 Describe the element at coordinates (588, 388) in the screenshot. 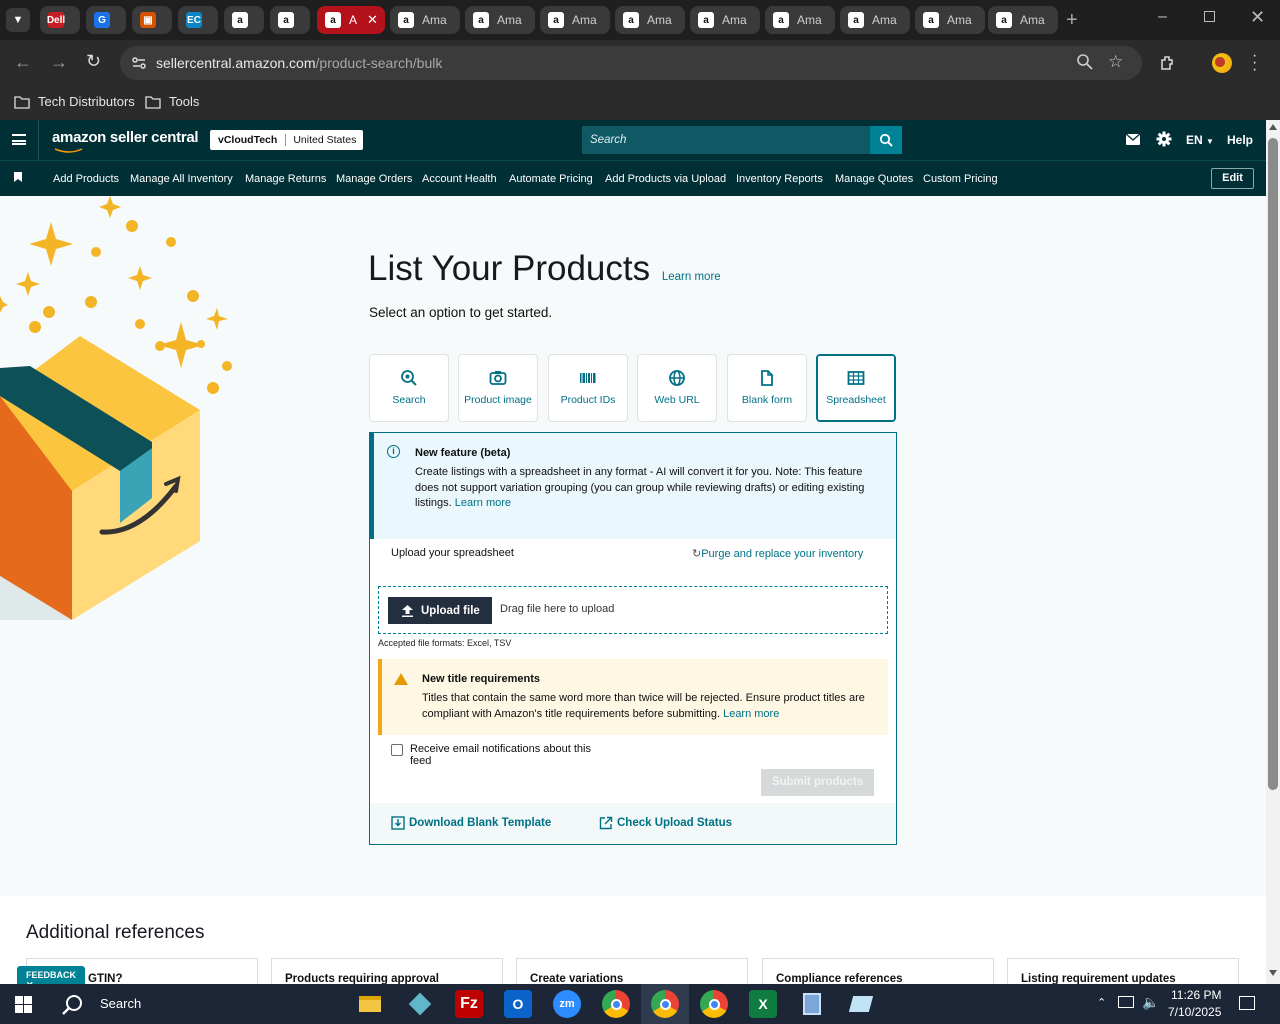

I see `option-product-ids: Product IDs` at that location.